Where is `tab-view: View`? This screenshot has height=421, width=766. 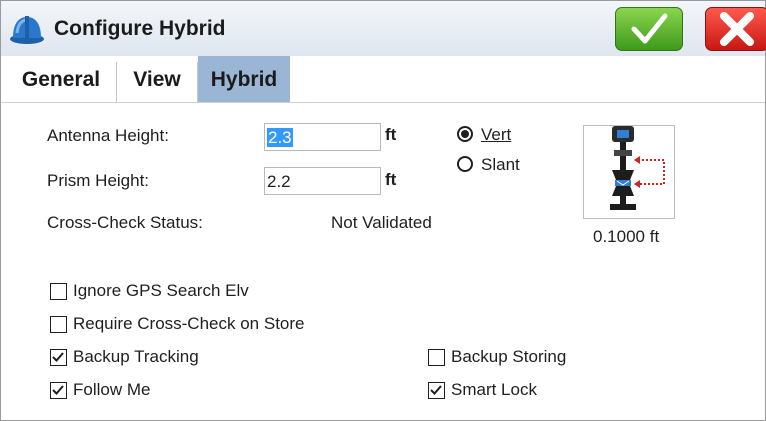
tab-view: View is located at coordinates (157, 79).